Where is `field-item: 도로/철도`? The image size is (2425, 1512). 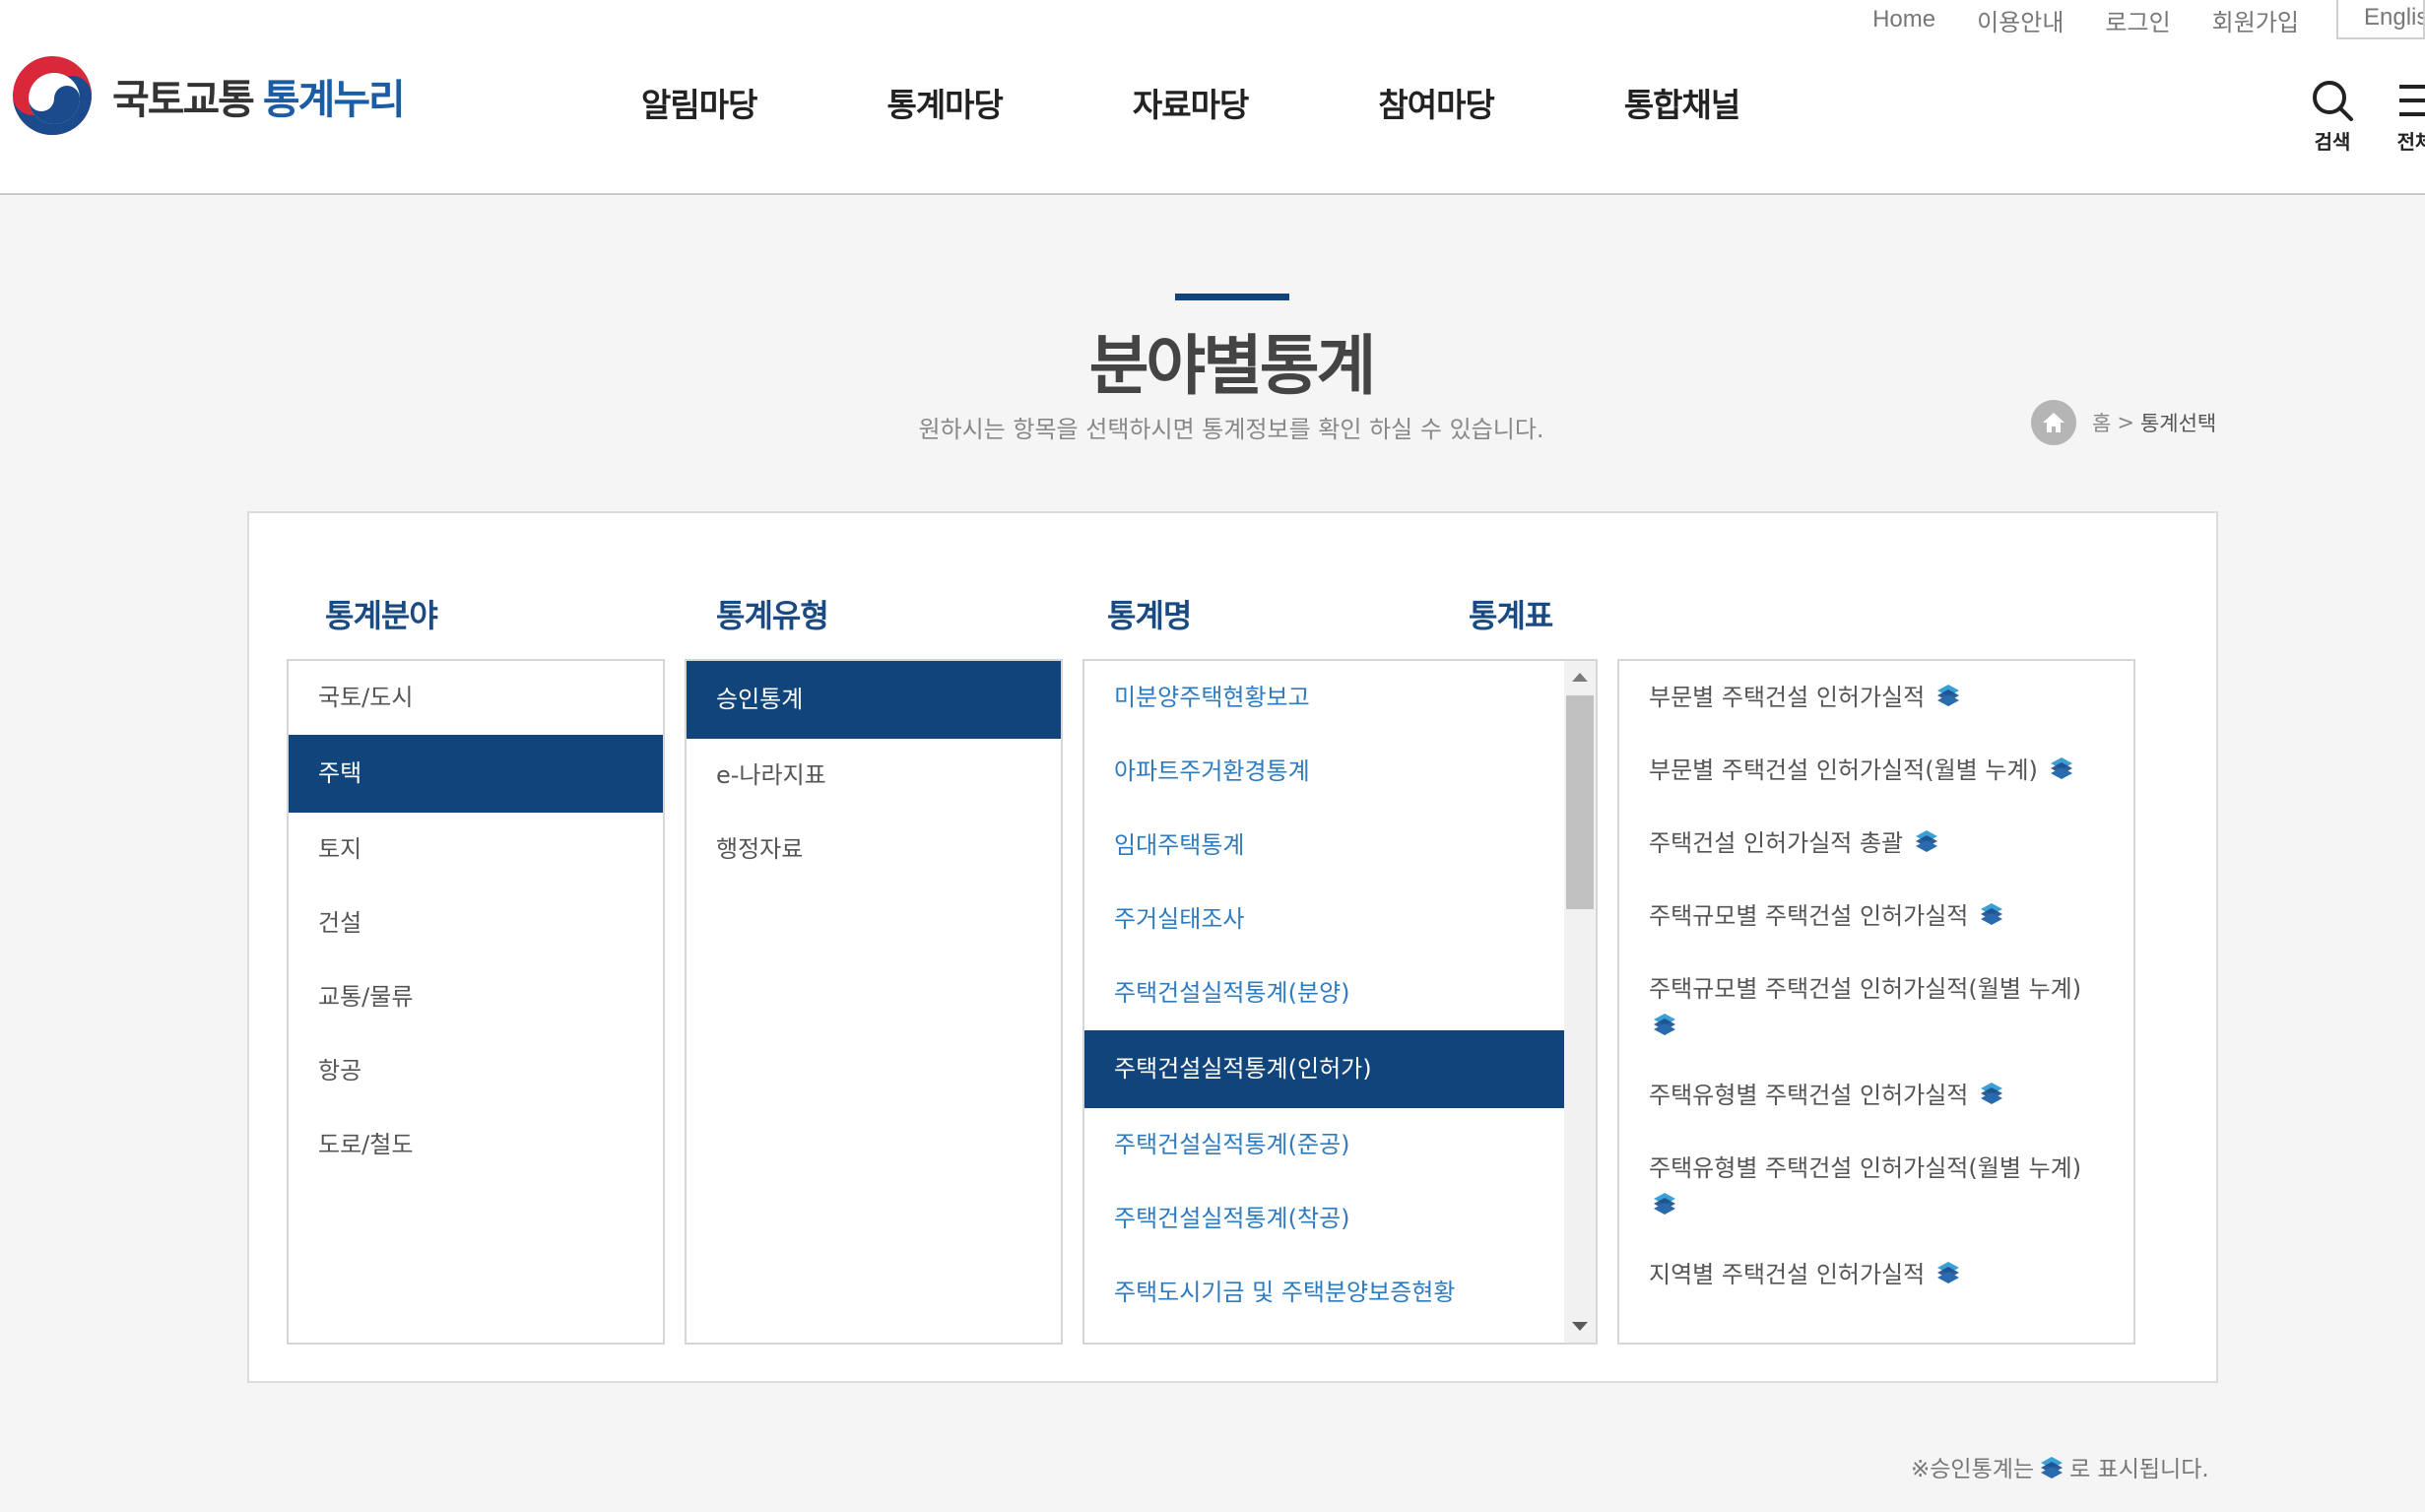 field-item: 도로/철도 is located at coordinates (476, 1145).